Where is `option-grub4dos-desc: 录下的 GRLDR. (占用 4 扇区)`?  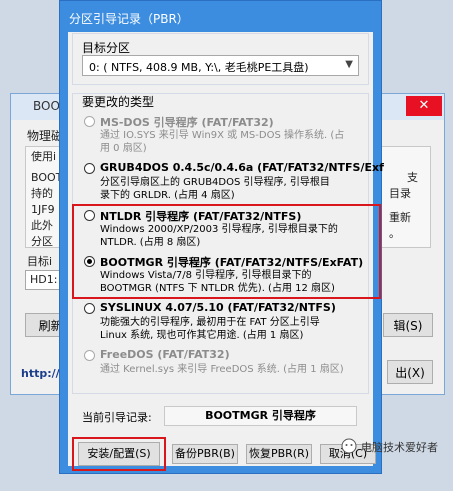
option-grub4dos-desc: 录下的 GRLDR. (占用 4 扇区) is located at coordinates (167, 195).